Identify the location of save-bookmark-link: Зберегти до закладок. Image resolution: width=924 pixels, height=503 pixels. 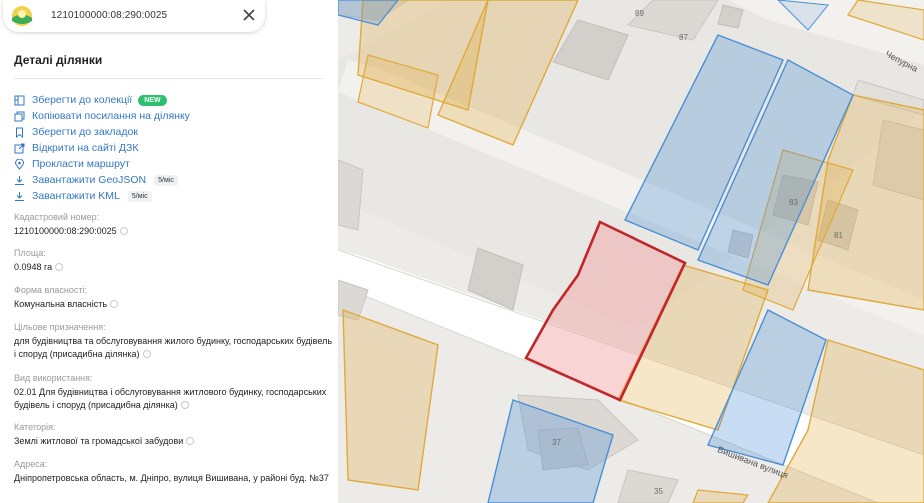
(102, 132).